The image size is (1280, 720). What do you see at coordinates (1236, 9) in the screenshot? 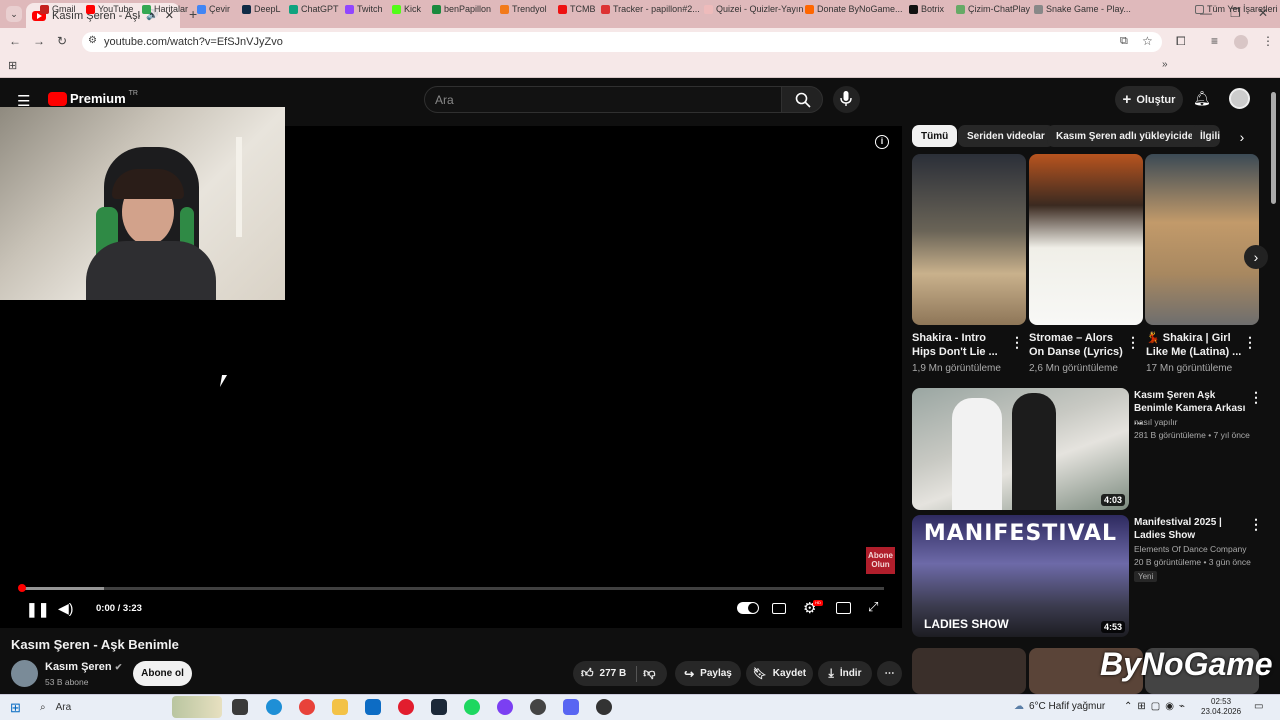
I see `all-bookmarks: Tüm Yer İşaretleri` at bounding box center [1236, 9].